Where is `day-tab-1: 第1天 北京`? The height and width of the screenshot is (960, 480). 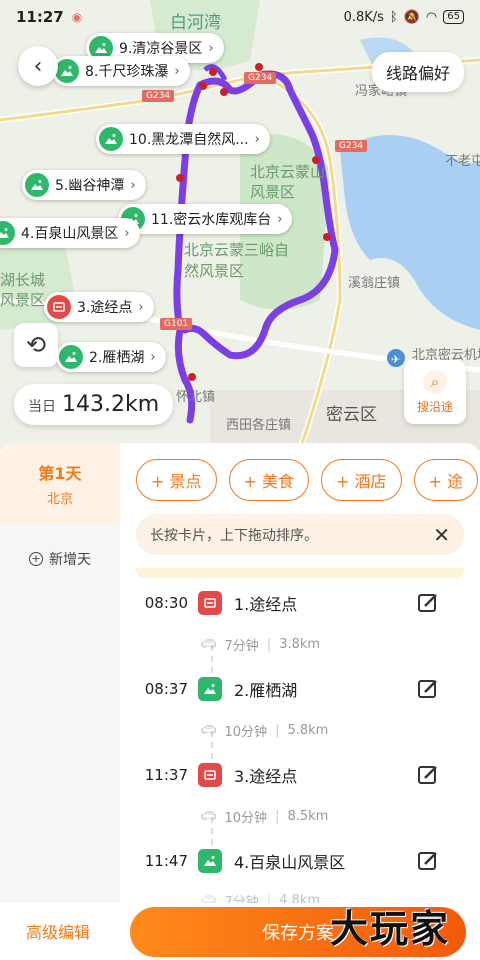 day-tab-1: 第1天 北京 is located at coordinates (60, 483).